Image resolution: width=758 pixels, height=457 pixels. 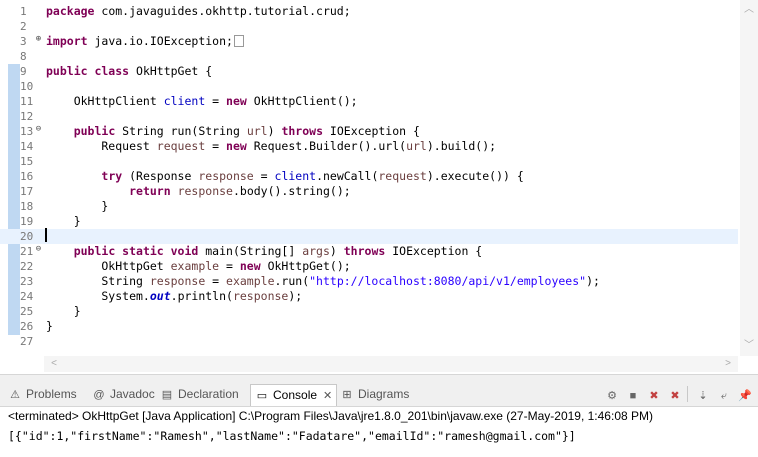 I want to click on code-text: OkHttpGet example = new OkHttpGet();, so click(x=198, y=266).